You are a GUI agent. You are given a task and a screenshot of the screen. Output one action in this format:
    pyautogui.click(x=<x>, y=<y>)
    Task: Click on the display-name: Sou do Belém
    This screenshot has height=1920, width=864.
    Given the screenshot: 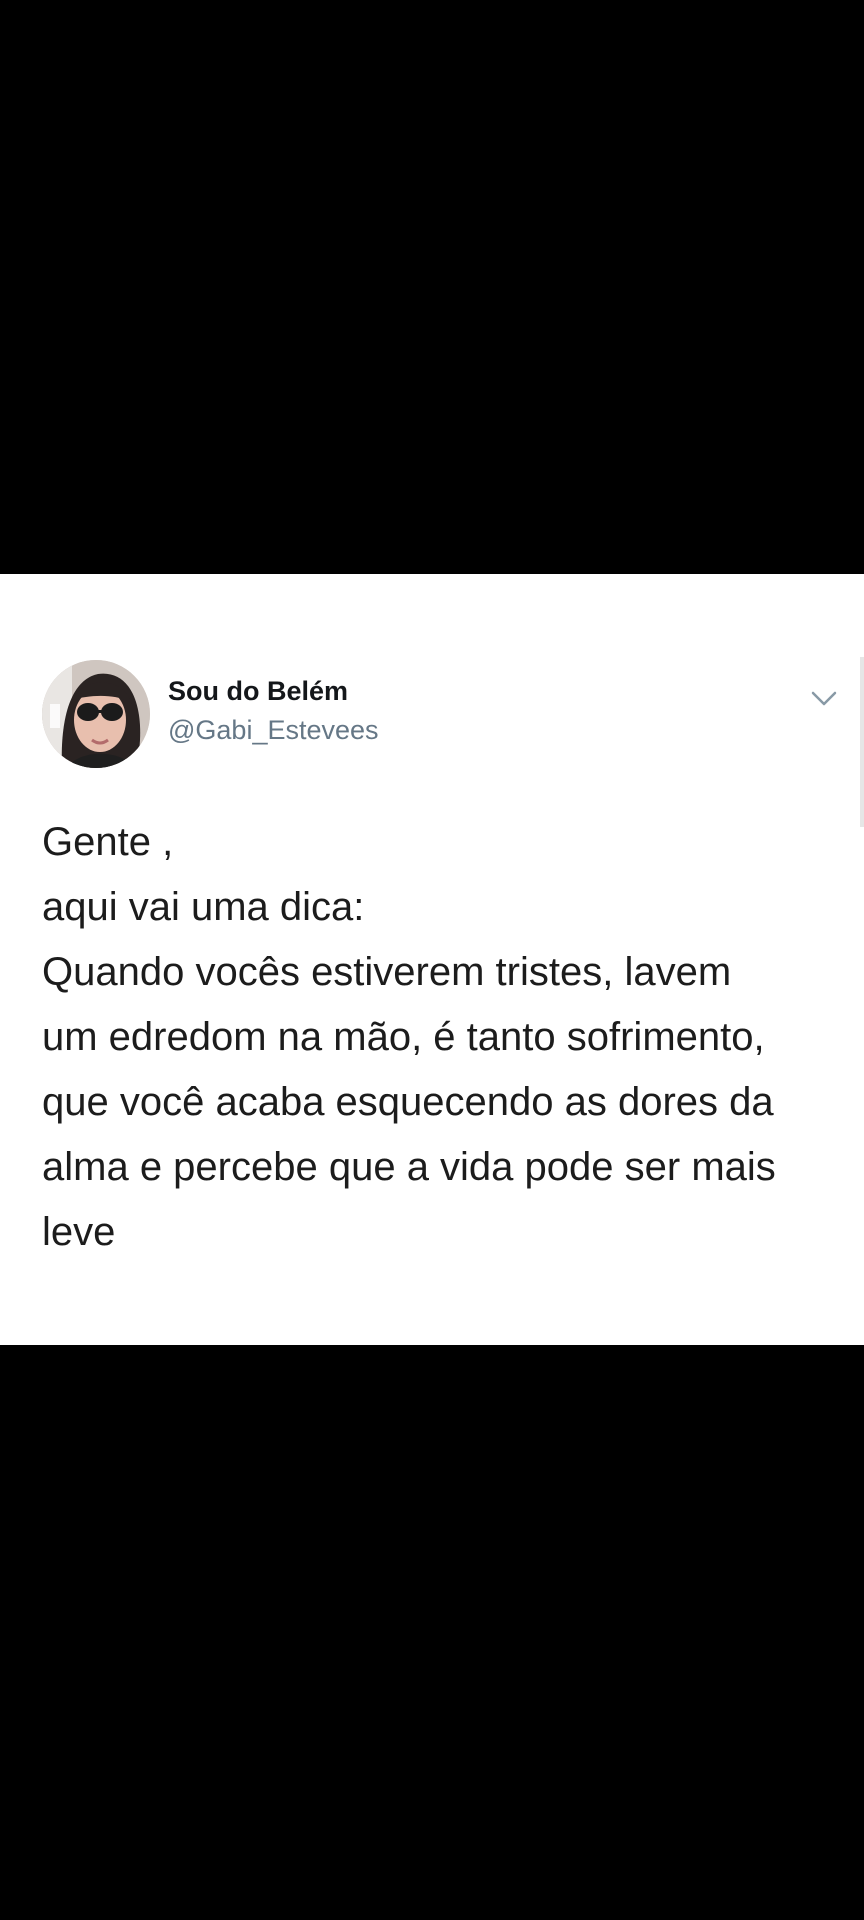 What is the action you would take?
    pyautogui.click(x=258, y=691)
    